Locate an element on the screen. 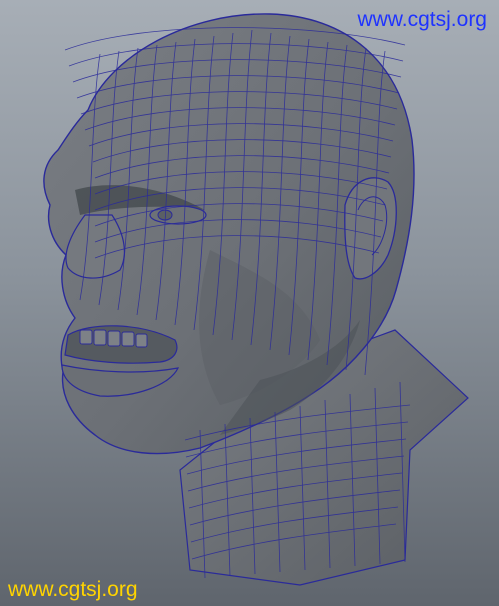  watermark-top: www.cgtsj.org is located at coordinates (422, 19).